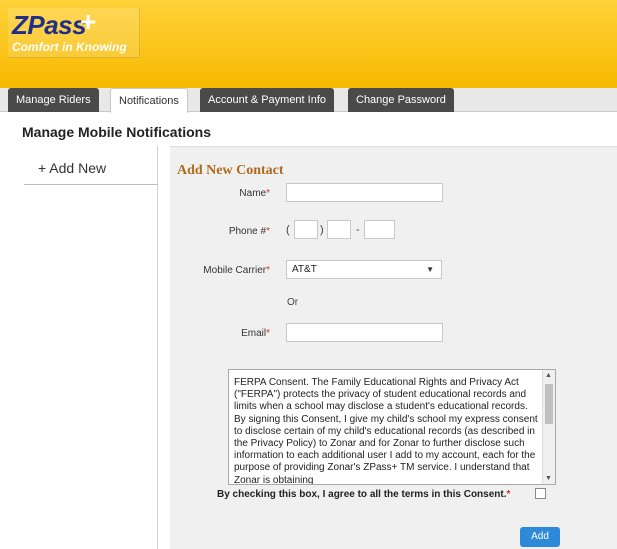 The width and height of the screenshot is (617, 549). What do you see at coordinates (288, 230) in the screenshot?
I see `phone-open-paren: (` at bounding box center [288, 230].